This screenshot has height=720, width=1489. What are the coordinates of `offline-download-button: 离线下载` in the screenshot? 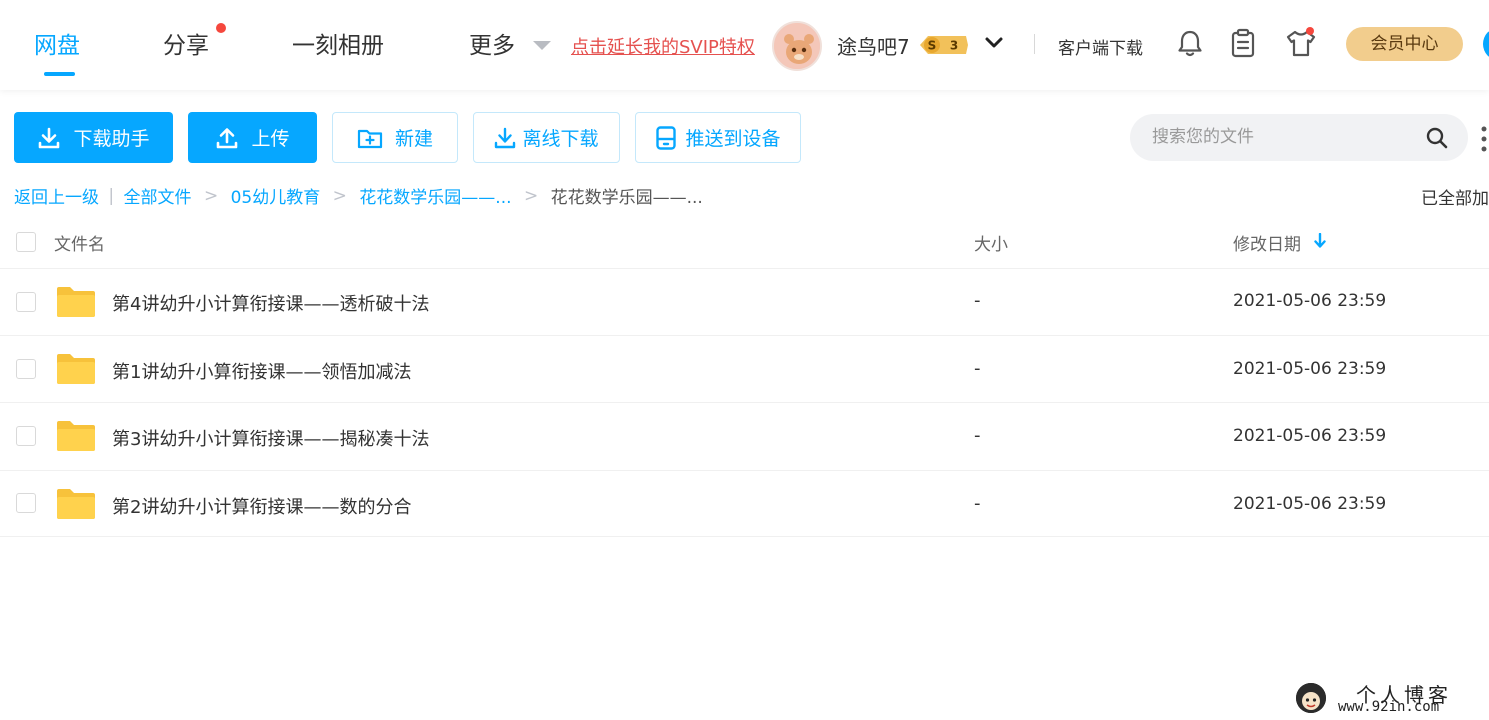 It's located at (546, 137).